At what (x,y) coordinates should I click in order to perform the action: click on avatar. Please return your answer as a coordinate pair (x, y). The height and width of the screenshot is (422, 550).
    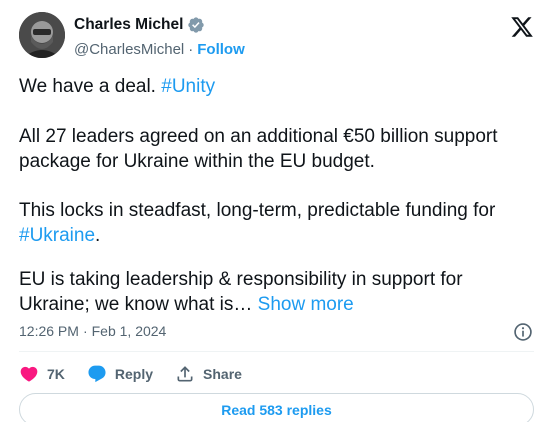
    Looking at the image, I should click on (42, 35).